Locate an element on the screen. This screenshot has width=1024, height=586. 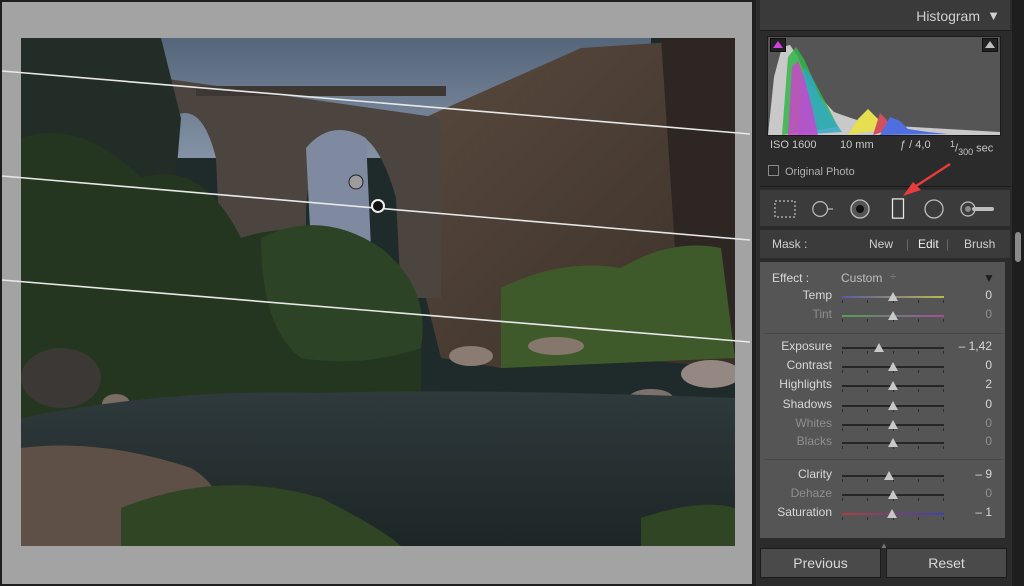
panel-scrollbar is located at coordinates (1018, 293).